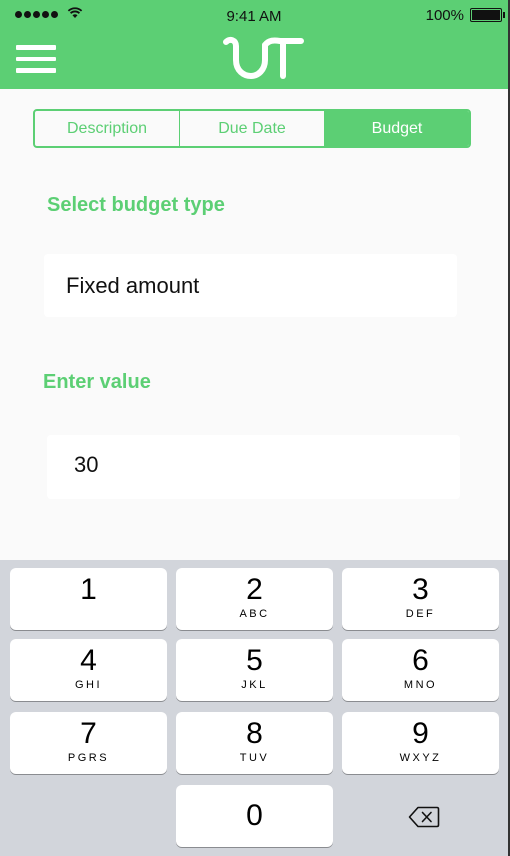  What do you see at coordinates (254, 733) in the screenshot?
I see `key-number: 8` at bounding box center [254, 733].